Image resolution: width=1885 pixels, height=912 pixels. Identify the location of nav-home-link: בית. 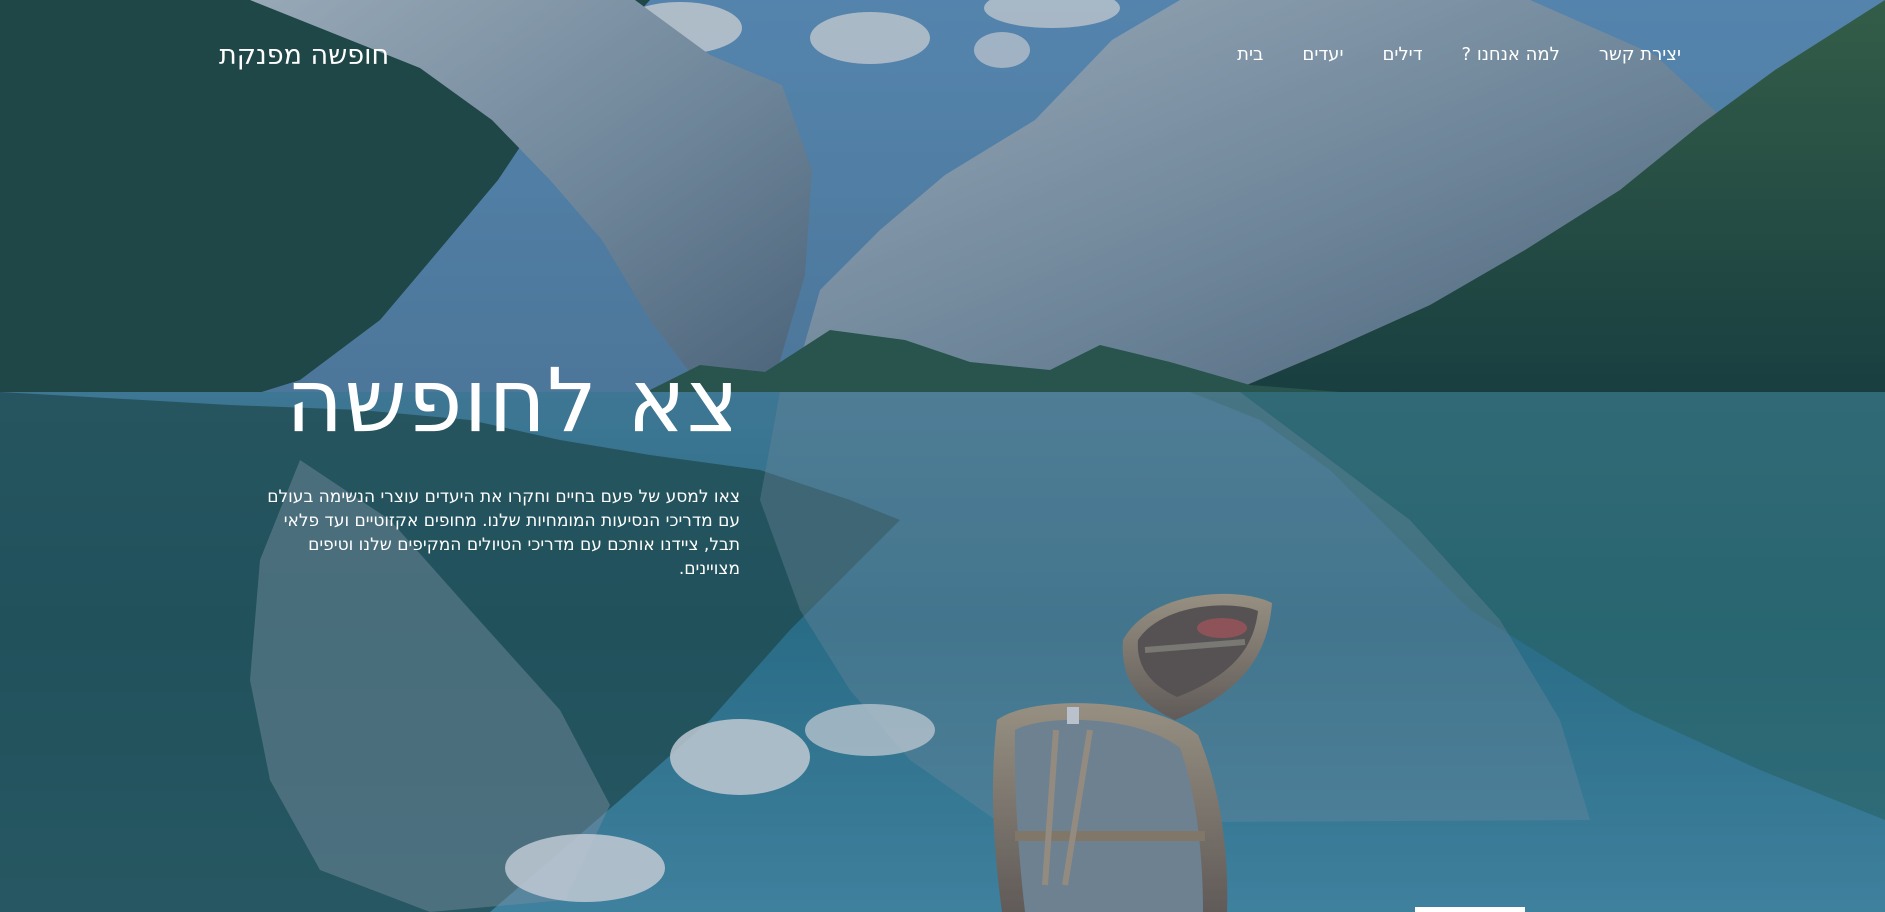
(1250, 55).